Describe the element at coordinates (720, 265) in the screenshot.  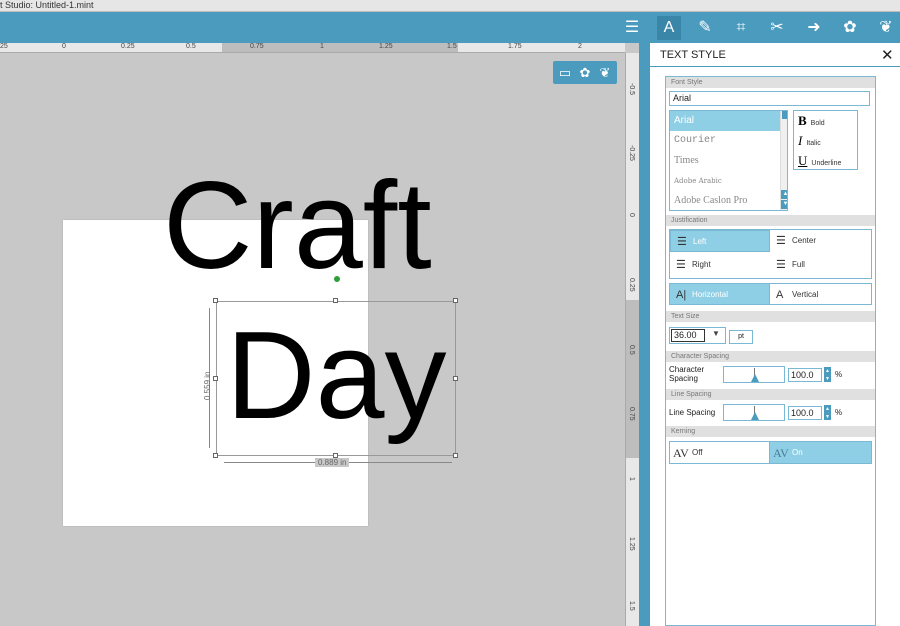
I see `justify-right-button: ☰ Right` at that location.